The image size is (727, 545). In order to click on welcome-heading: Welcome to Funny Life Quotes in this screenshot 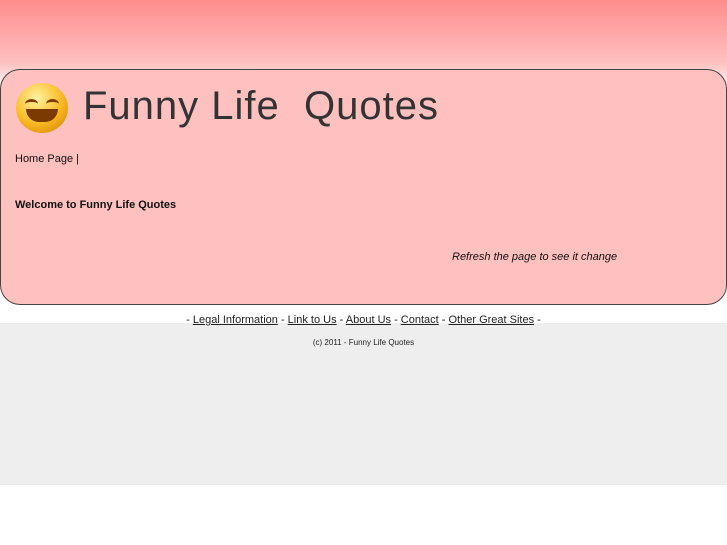, I will do `click(96, 205)`.